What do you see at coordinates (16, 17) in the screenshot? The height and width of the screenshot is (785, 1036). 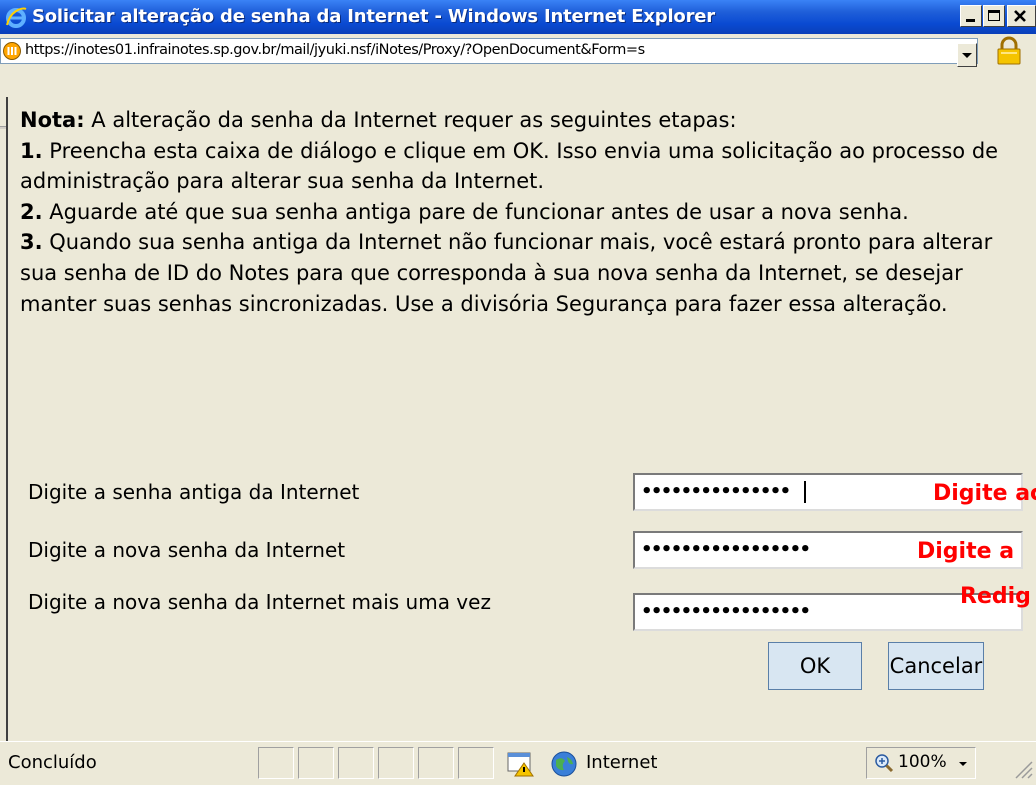 I see `internet-explorer-icon` at bounding box center [16, 17].